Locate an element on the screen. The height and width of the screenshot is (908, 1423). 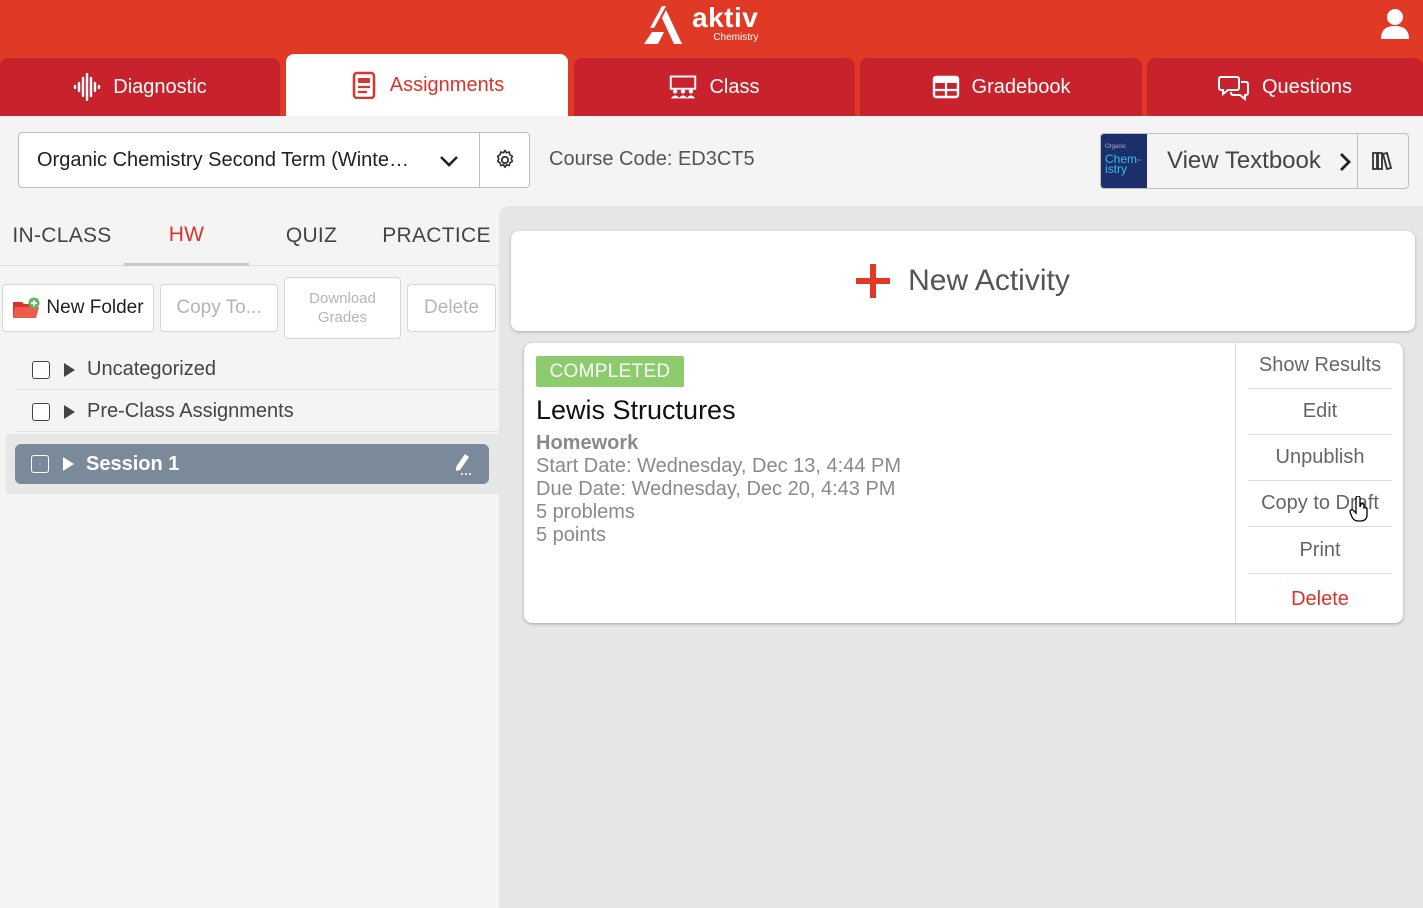
delete-button: Delete is located at coordinates (451, 308).